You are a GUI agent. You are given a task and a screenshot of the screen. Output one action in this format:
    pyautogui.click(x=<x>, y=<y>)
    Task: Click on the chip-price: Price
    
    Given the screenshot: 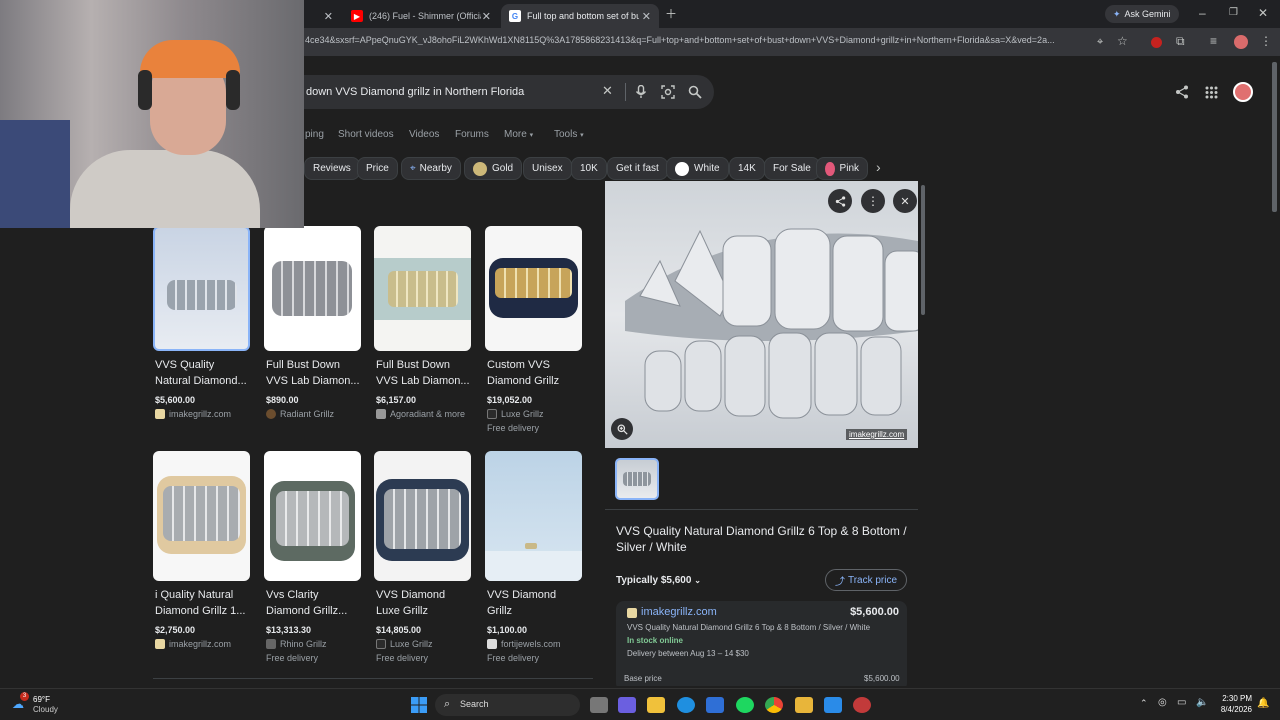 What is the action you would take?
    pyautogui.click(x=377, y=168)
    